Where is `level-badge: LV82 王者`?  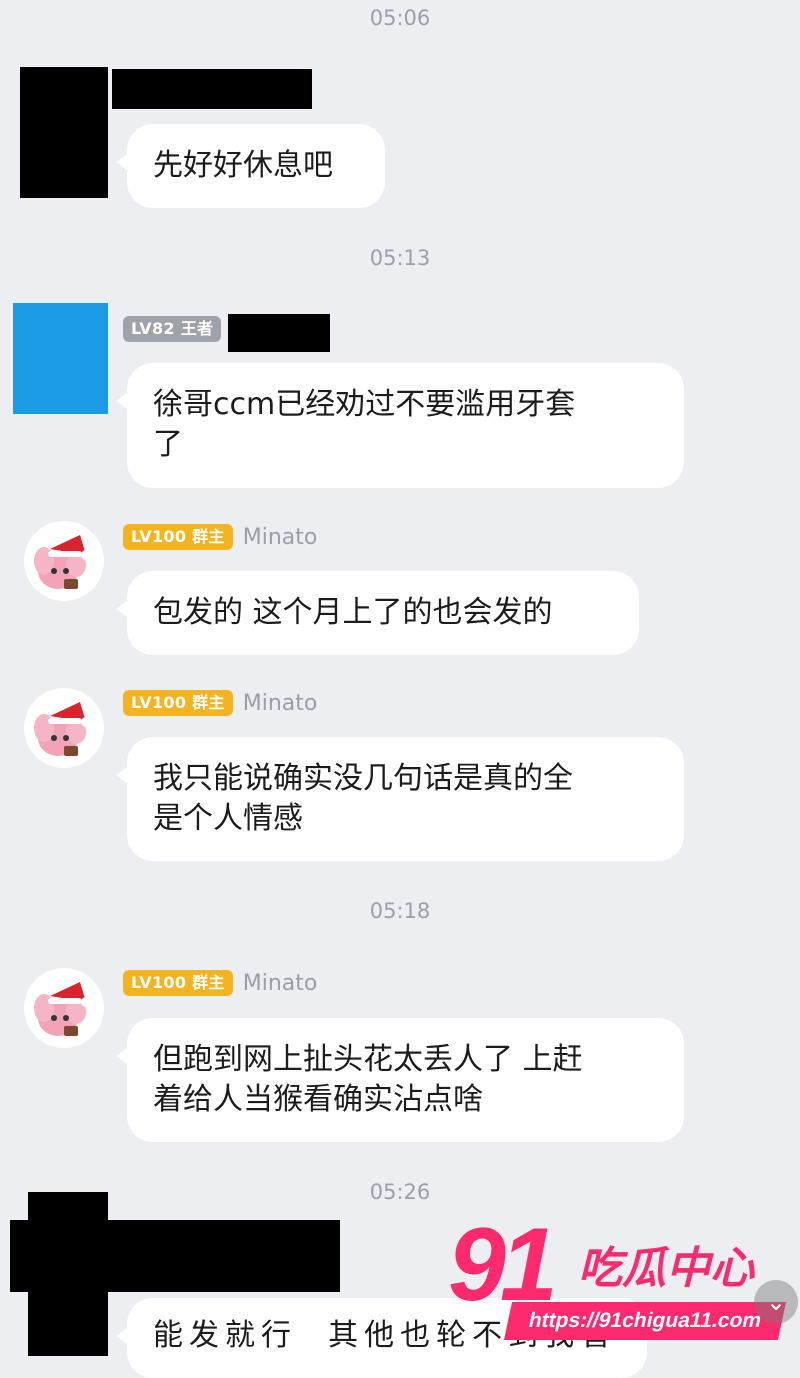 level-badge: LV82 王者 is located at coordinates (172, 329).